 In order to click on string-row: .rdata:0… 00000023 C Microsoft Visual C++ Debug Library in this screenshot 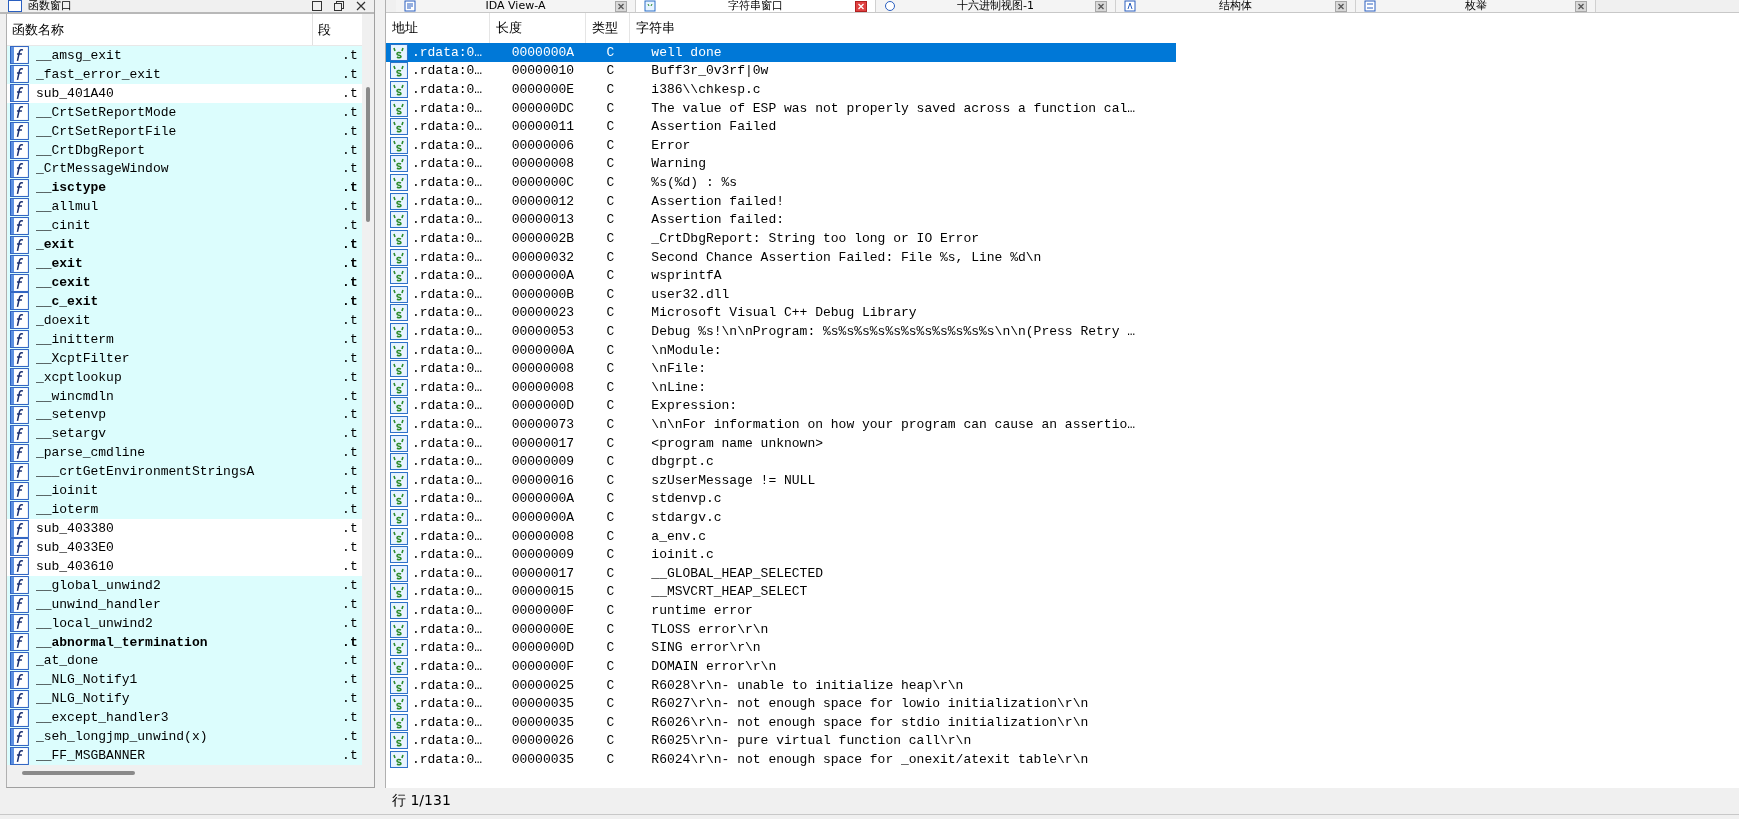, I will do `click(781, 313)`.